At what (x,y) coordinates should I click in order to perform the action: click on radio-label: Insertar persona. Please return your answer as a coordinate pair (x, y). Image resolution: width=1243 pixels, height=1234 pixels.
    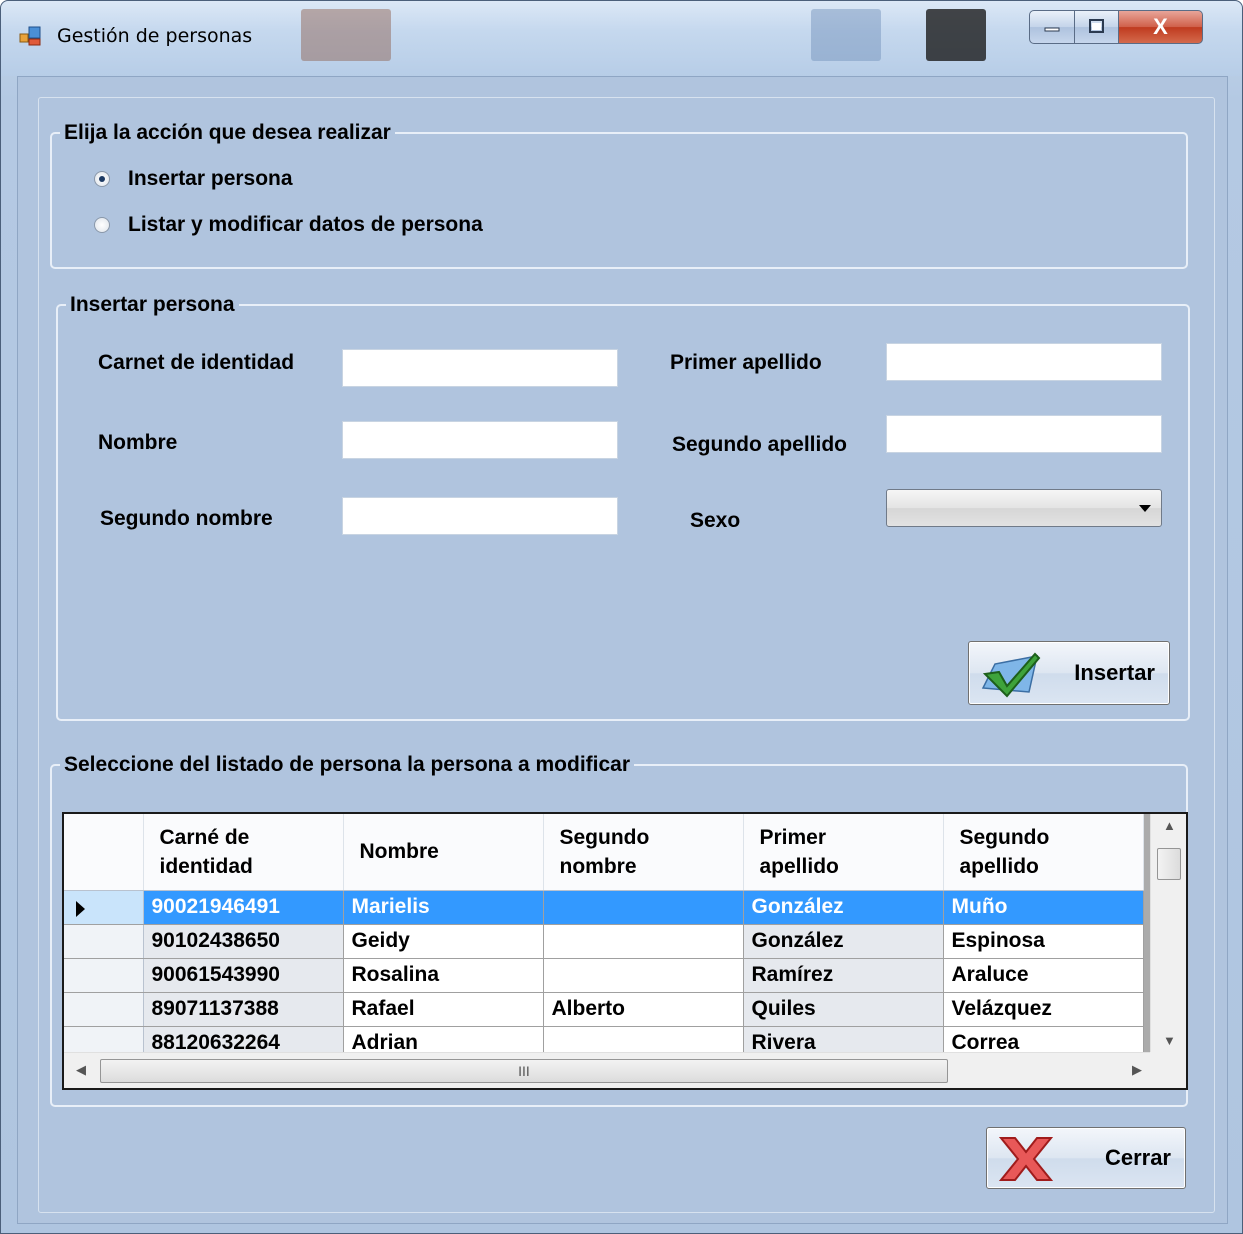
    Looking at the image, I should click on (210, 178).